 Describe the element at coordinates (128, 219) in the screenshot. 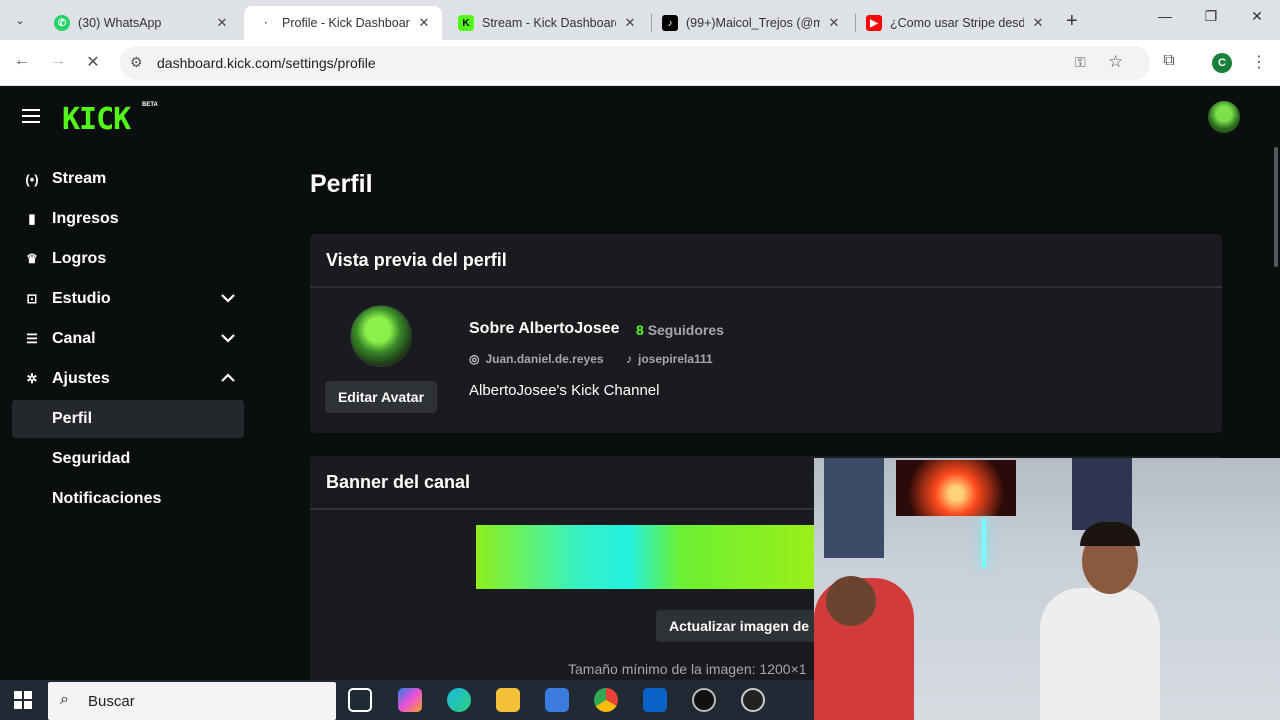

I see `sidebar-item-ingresos: ▮ Ingresos` at that location.